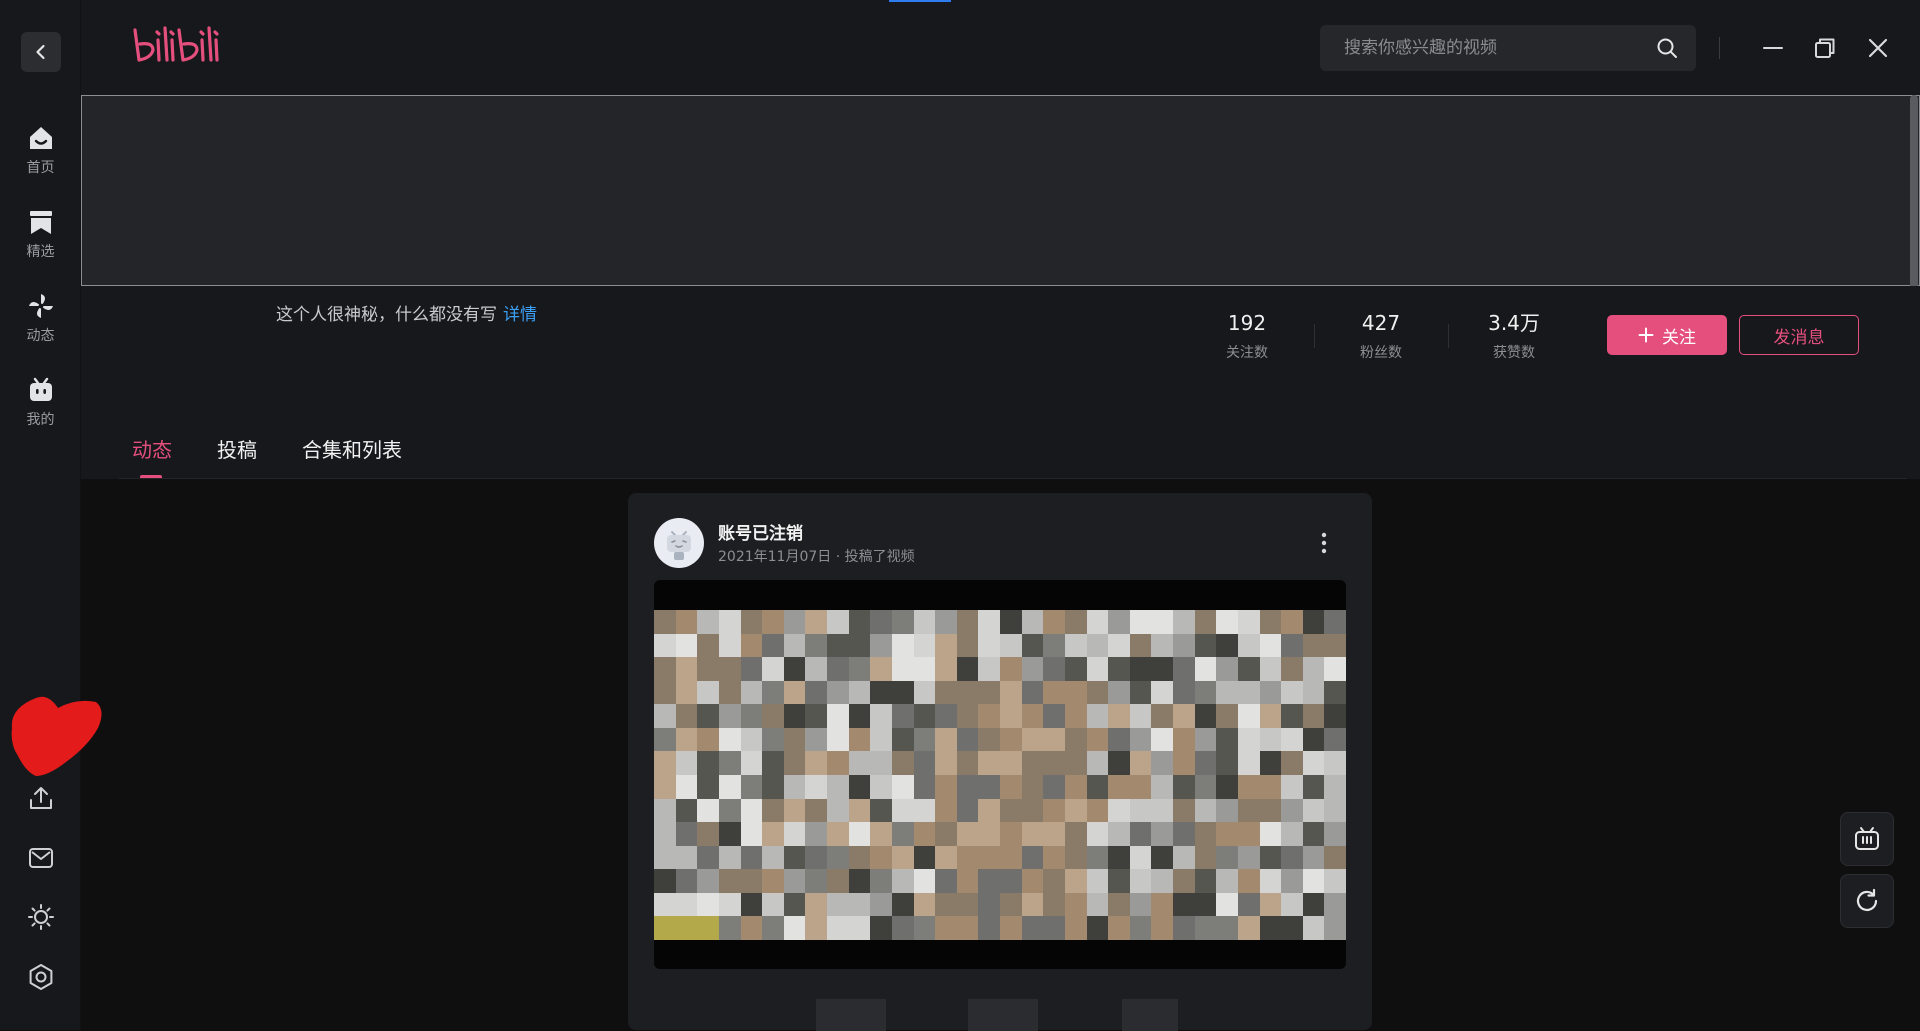 Image resolution: width=1920 pixels, height=1031 pixels. What do you see at coordinates (1492, 48) in the screenshot?
I see `search-input` at bounding box center [1492, 48].